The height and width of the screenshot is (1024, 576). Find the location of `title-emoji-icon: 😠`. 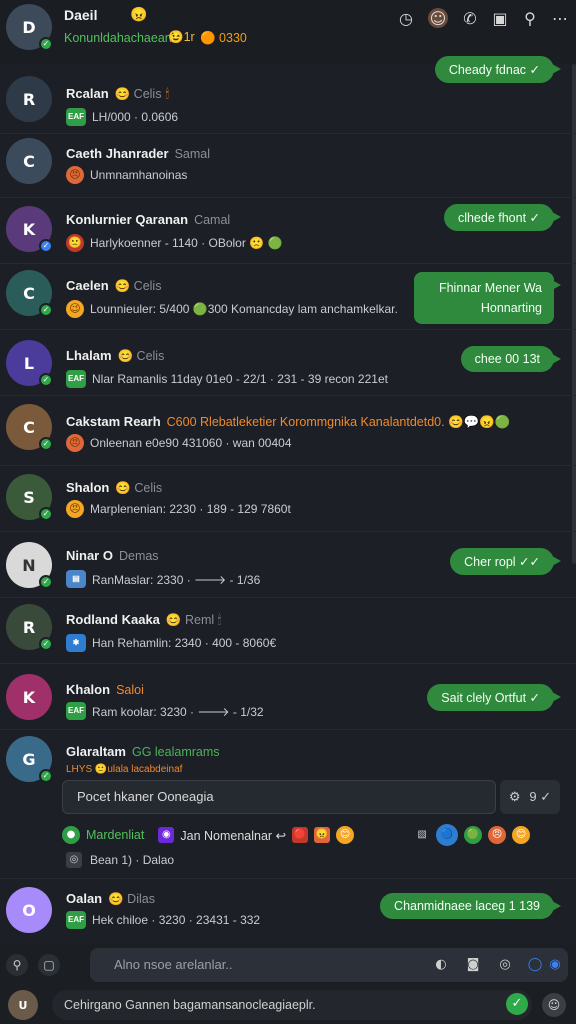

title-emoji-icon: 😠 is located at coordinates (139, 14).